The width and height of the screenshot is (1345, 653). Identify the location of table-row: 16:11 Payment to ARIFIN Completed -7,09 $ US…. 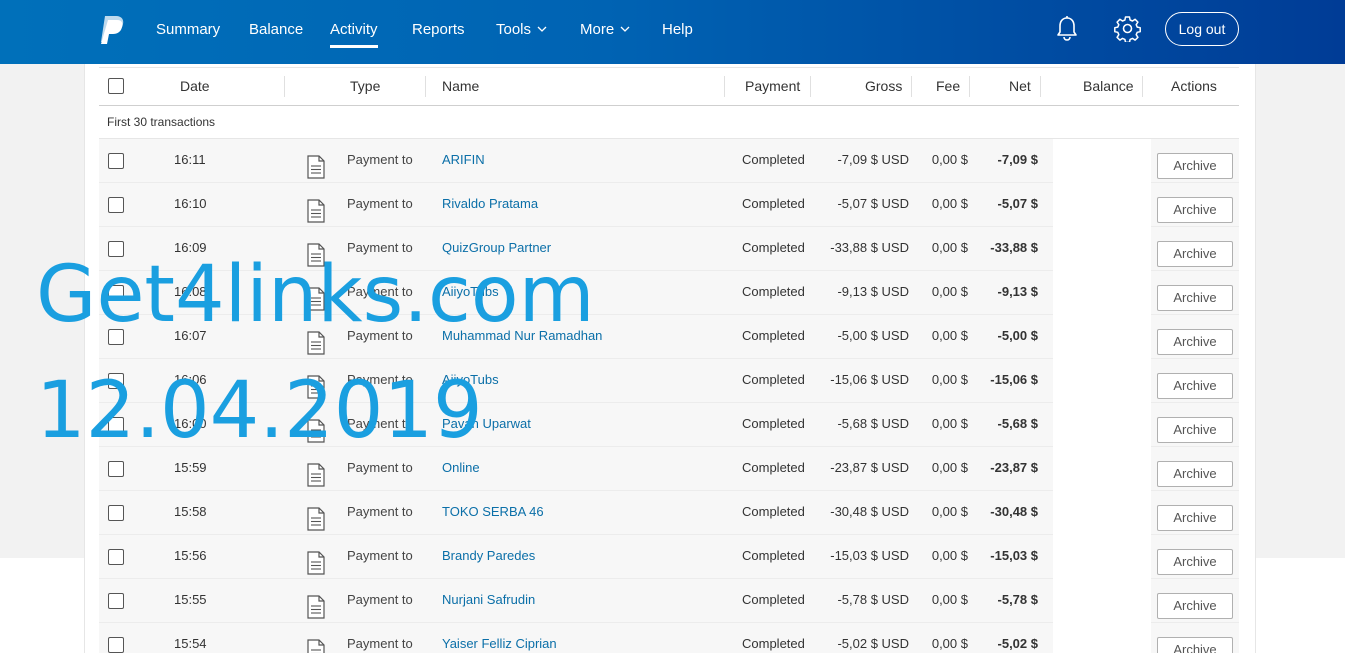
(669, 161).